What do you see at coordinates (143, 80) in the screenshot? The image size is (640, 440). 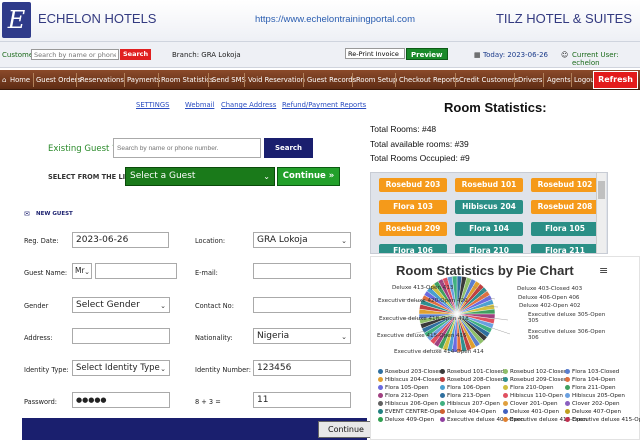 I see `nav-payments: Payments` at bounding box center [143, 80].